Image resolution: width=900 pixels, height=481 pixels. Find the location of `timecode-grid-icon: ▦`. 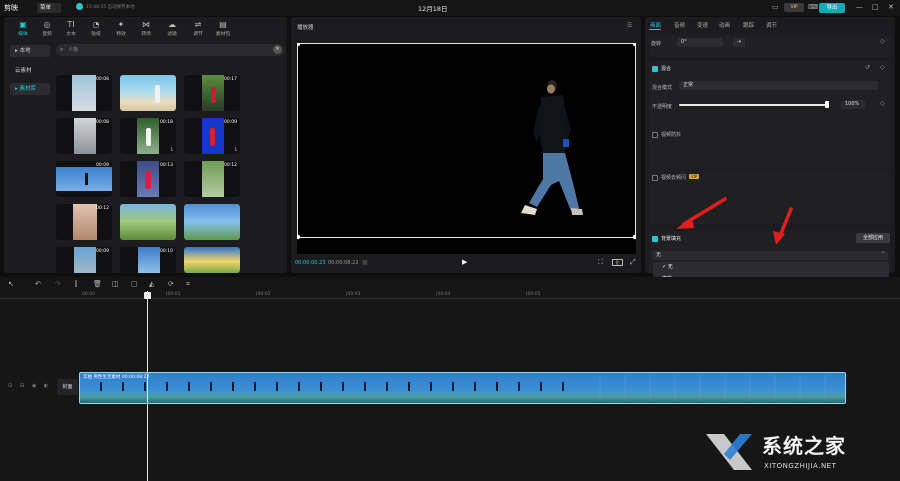

timecode-grid-icon: ▦ is located at coordinates (365, 262).